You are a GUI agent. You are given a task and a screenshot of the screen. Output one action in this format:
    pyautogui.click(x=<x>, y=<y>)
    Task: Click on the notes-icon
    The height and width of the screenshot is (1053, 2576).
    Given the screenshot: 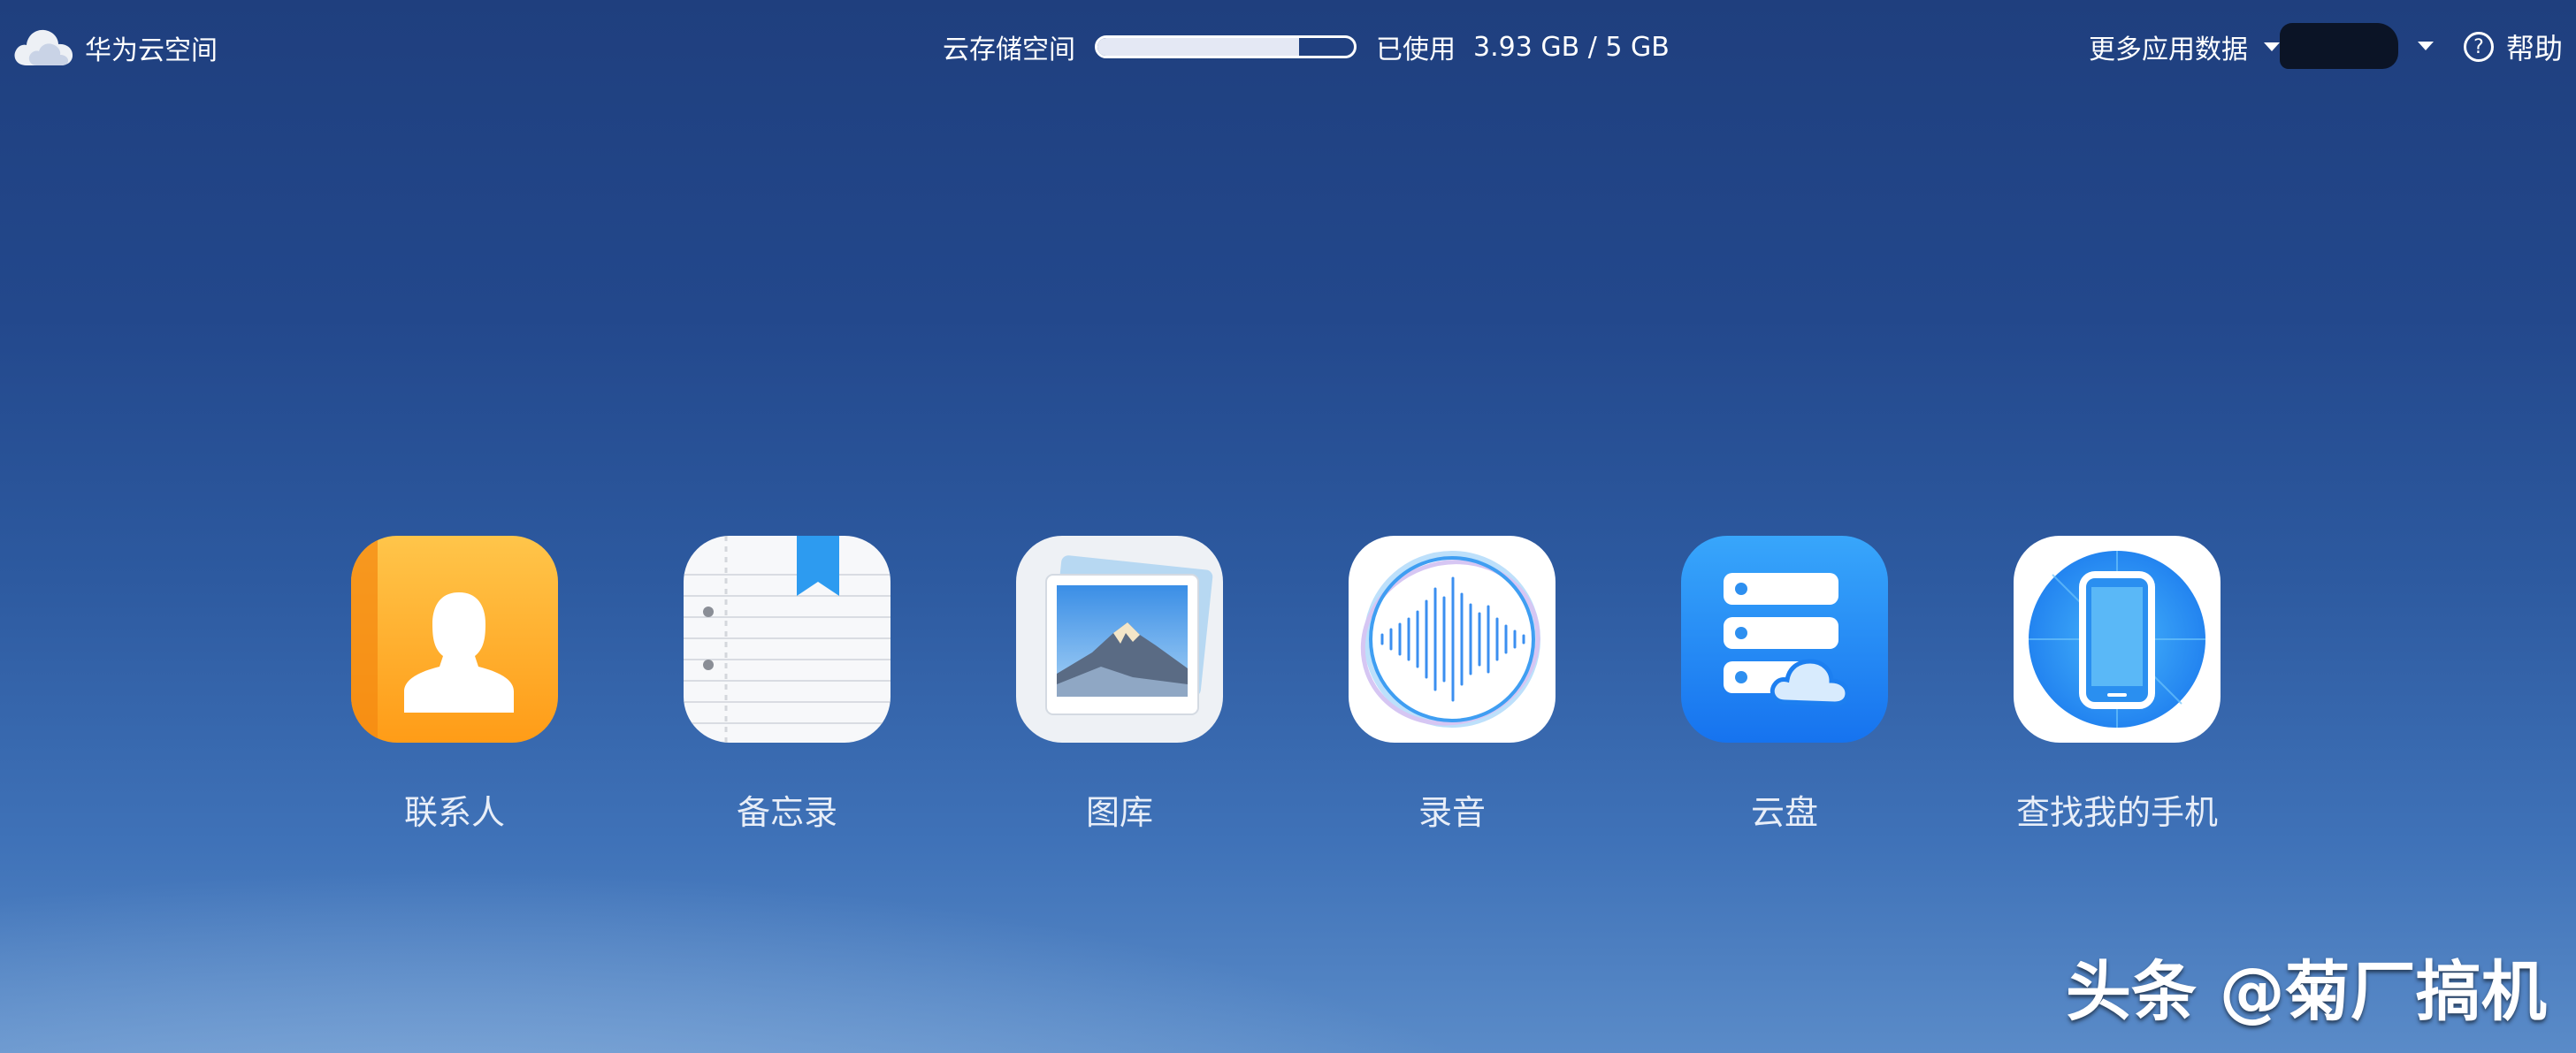 What is the action you would take?
    pyautogui.click(x=788, y=640)
    